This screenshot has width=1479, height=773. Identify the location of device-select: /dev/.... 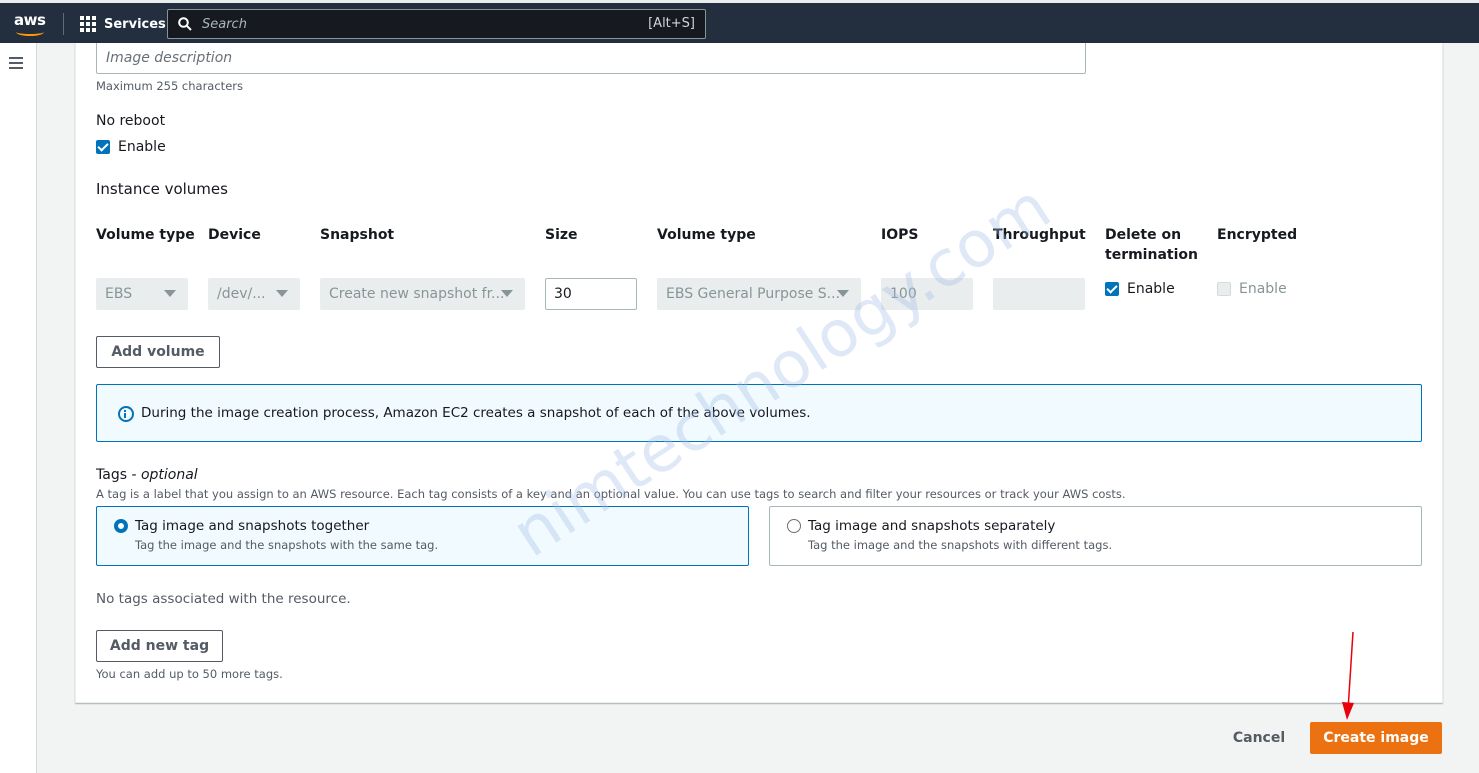
(254, 294).